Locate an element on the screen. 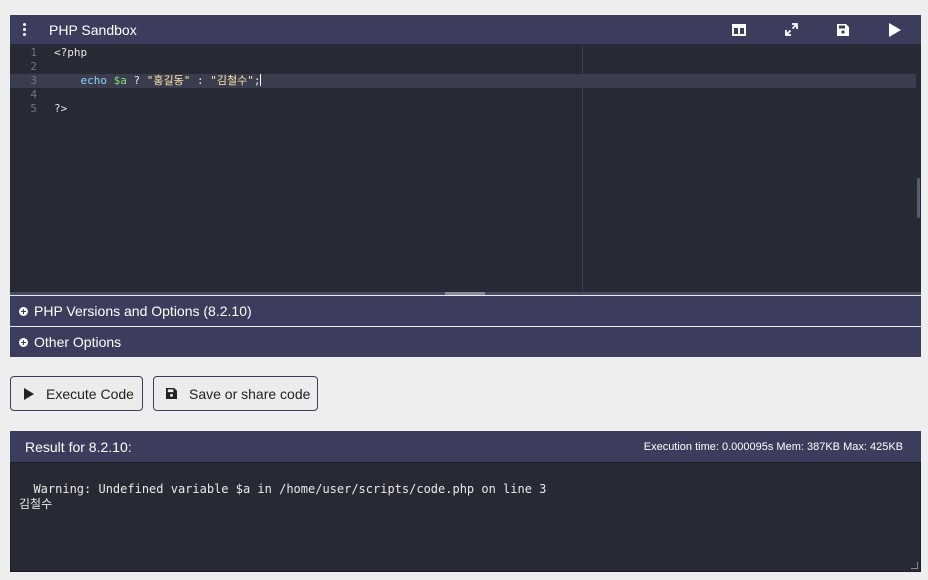  execute-code-button: Execute Code is located at coordinates (76, 393).